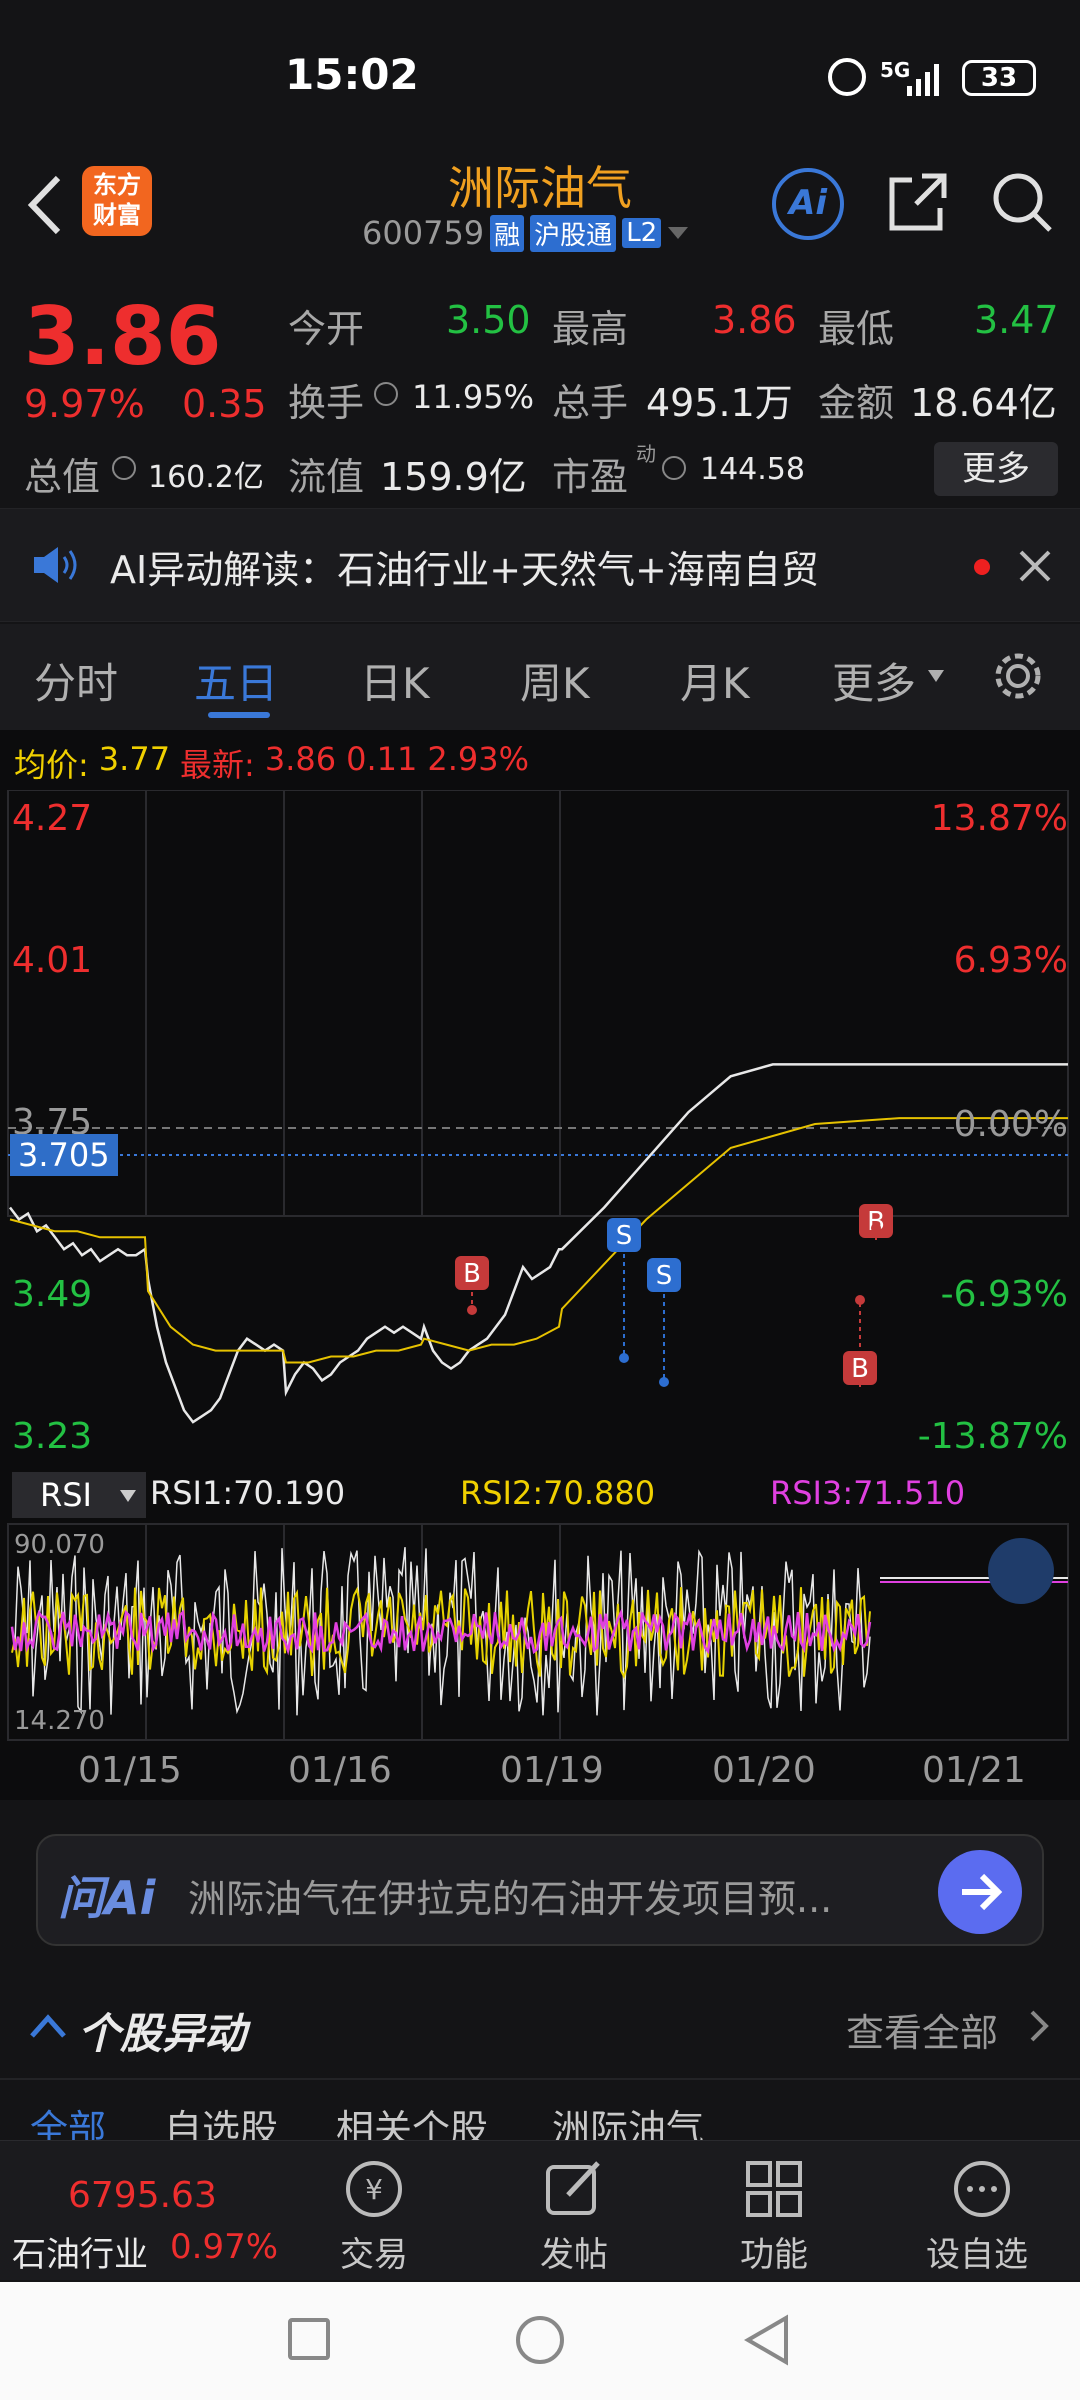 This screenshot has width=1080, height=2400. I want to click on alarm-icon, so click(847, 77).